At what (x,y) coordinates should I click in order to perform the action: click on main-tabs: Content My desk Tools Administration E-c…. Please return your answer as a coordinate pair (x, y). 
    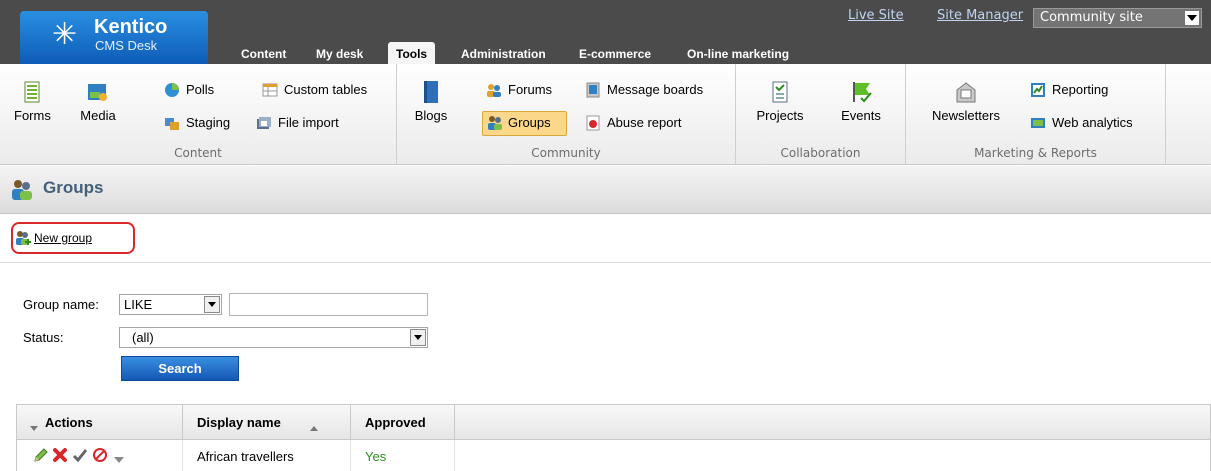
    Looking at the image, I should click on (605, 53).